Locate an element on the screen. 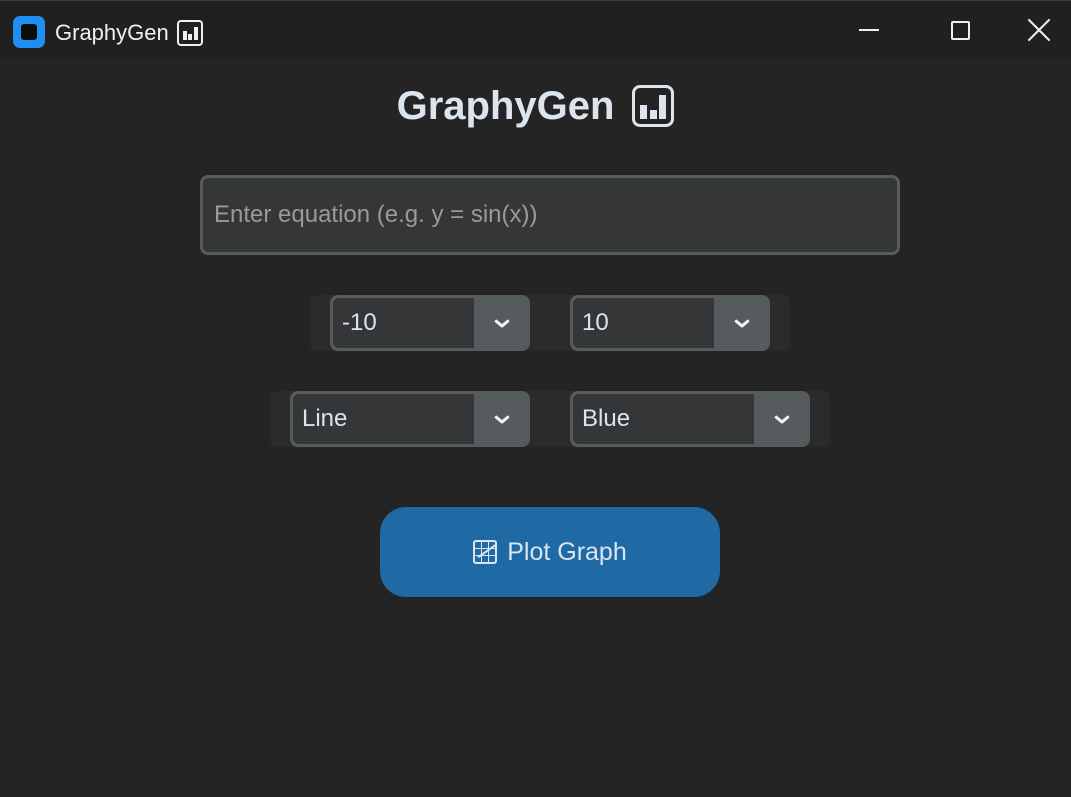 The height and width of the screenshot is (797, 1071). x-max-value: 10 is located at coordinates (643, 323).